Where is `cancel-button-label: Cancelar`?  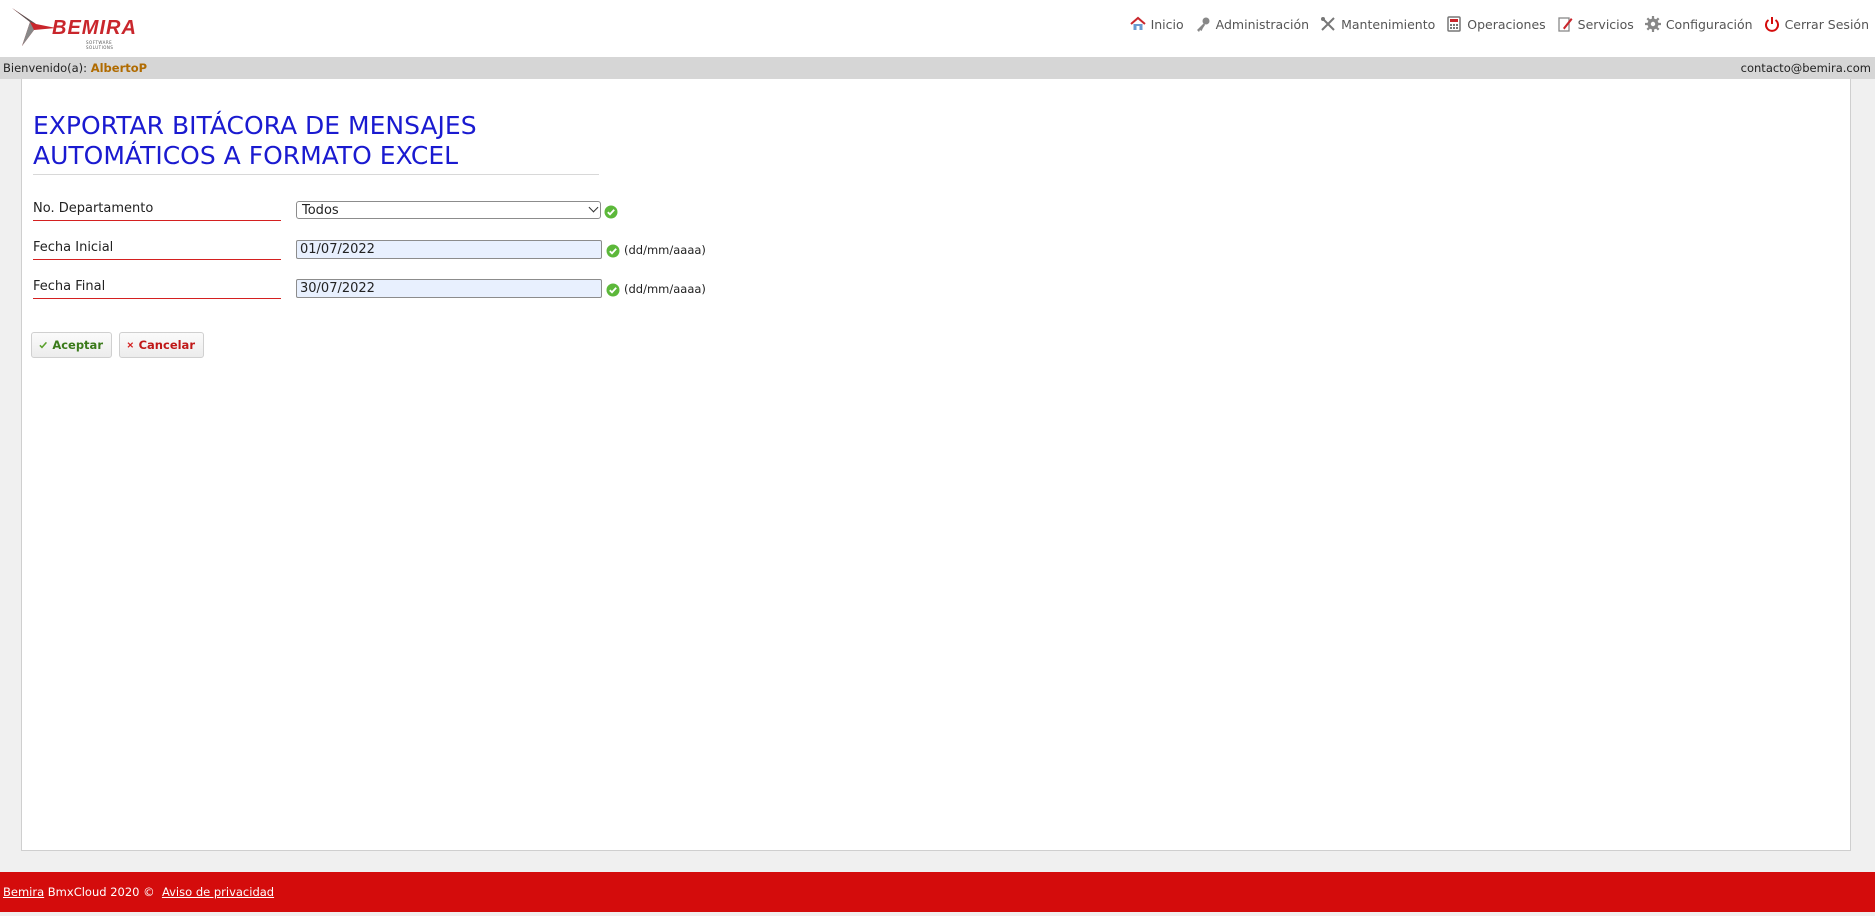 cancel-button-label: Cancelar is located at coordinates (166, 345).